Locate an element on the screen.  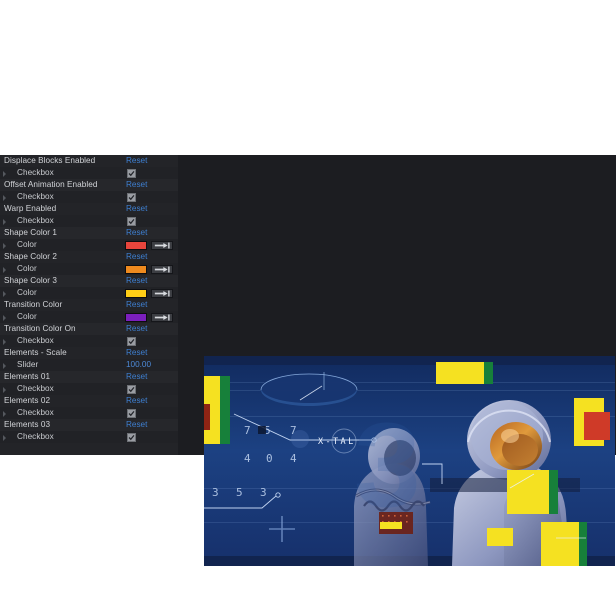
svg-text: 5 is located at coordinates (239, 492).